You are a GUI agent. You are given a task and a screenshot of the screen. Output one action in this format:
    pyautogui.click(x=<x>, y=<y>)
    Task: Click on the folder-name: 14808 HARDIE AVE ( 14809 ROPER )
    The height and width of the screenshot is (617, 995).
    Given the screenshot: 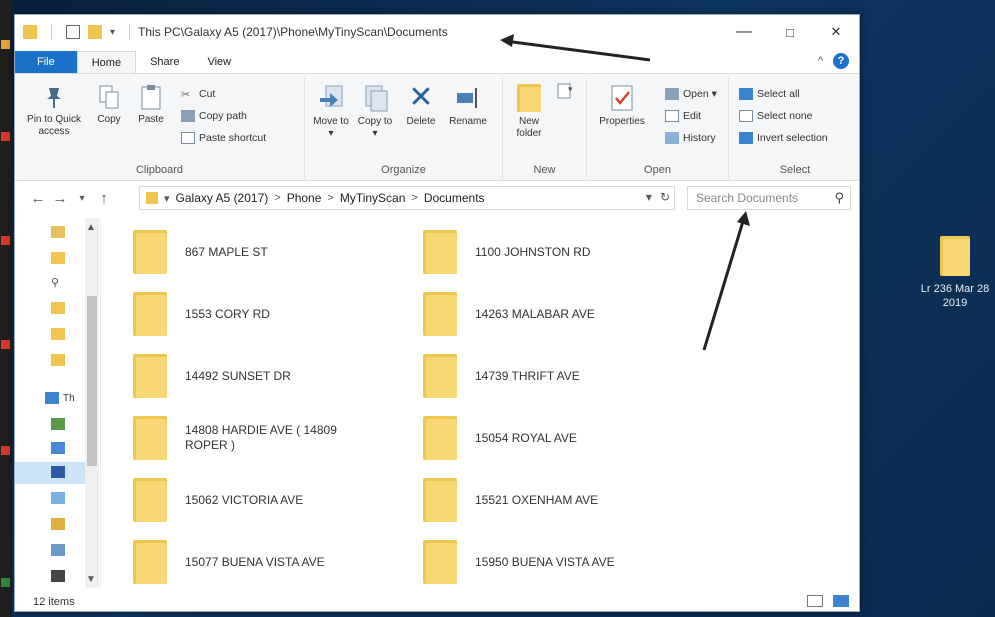 What is the action you would take?
    pyautogui.click(x=261, y=437)
    